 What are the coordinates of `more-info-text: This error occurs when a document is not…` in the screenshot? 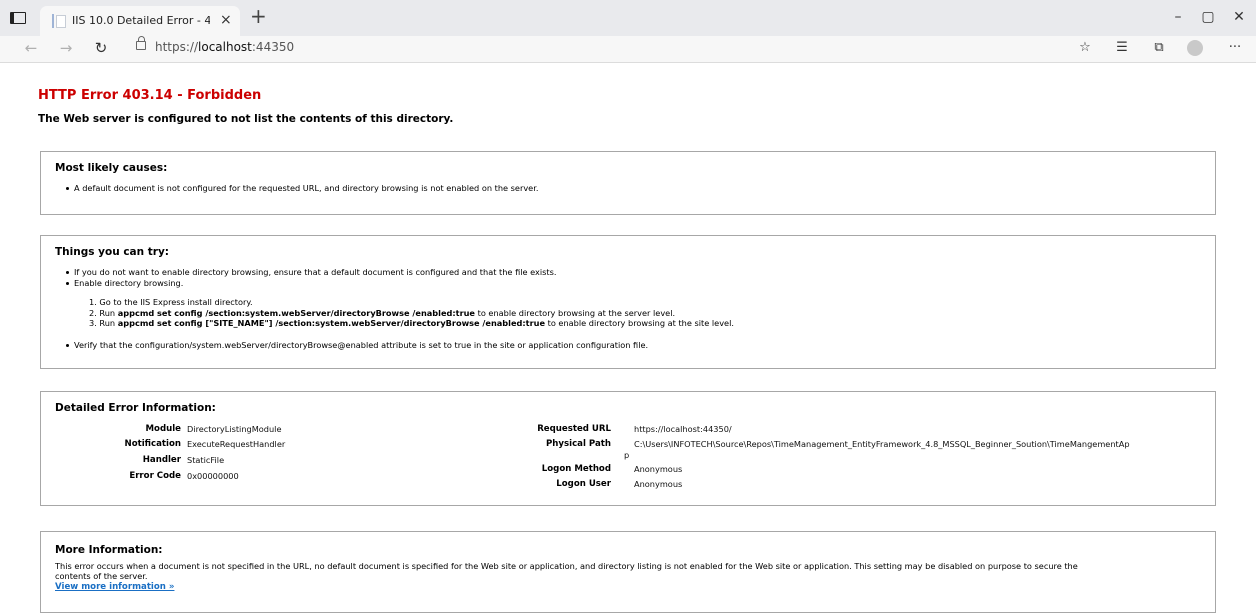 It's located at (566, 566).